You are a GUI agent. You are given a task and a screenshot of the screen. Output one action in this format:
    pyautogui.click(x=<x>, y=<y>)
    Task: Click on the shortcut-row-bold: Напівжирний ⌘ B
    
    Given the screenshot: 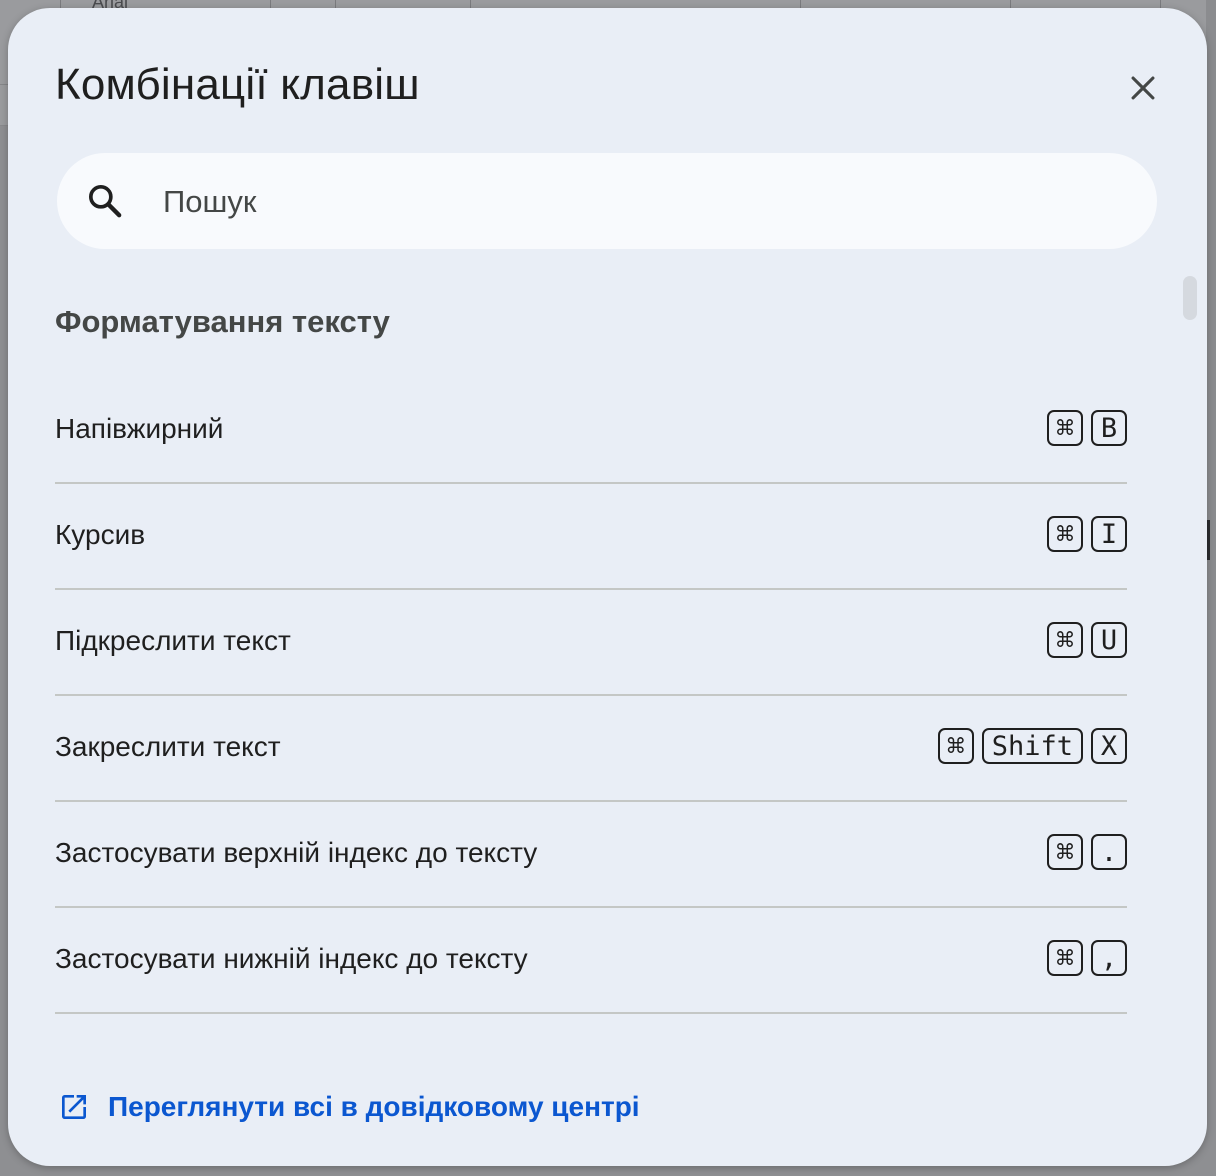 What is the action you would take?
    pyautogui.click(x=591, y=431)
    